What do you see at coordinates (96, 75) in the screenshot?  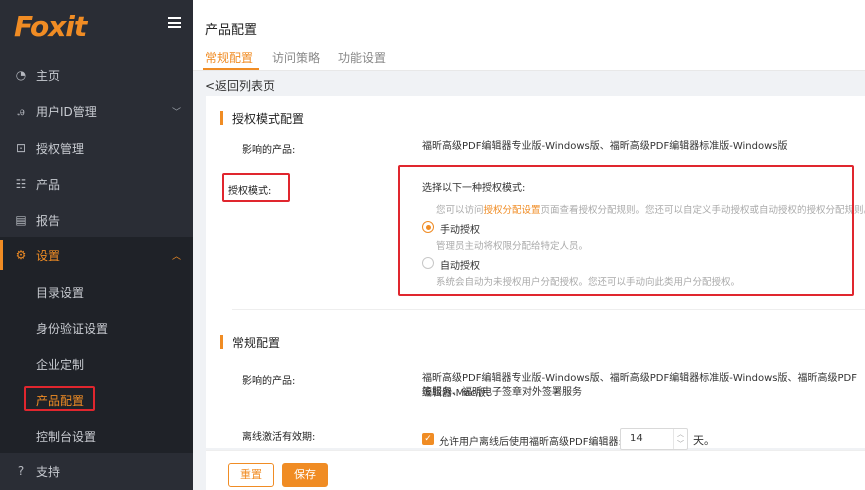 I see `sidebar-item-home: ◔ 主页` at bounding box center [96, 75].